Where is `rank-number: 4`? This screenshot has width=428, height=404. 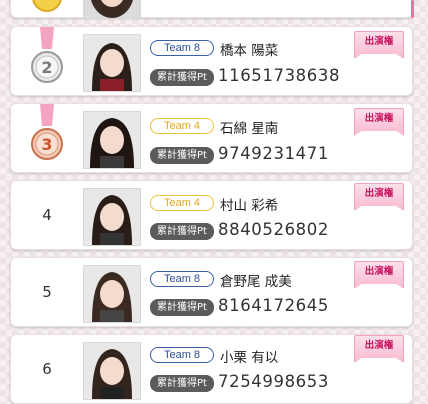 rank-number: 4 is located at coordinates (47, 215).